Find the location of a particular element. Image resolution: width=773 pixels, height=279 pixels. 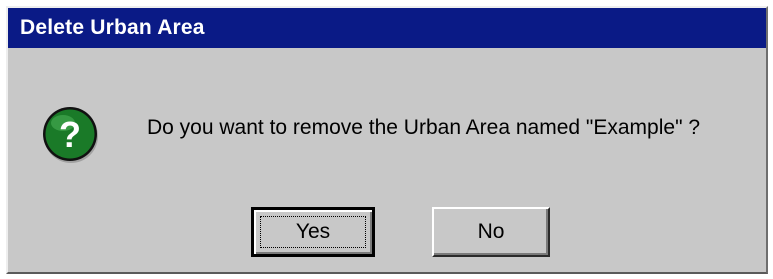

question-icon: ? is located at coordinates (71, 135).